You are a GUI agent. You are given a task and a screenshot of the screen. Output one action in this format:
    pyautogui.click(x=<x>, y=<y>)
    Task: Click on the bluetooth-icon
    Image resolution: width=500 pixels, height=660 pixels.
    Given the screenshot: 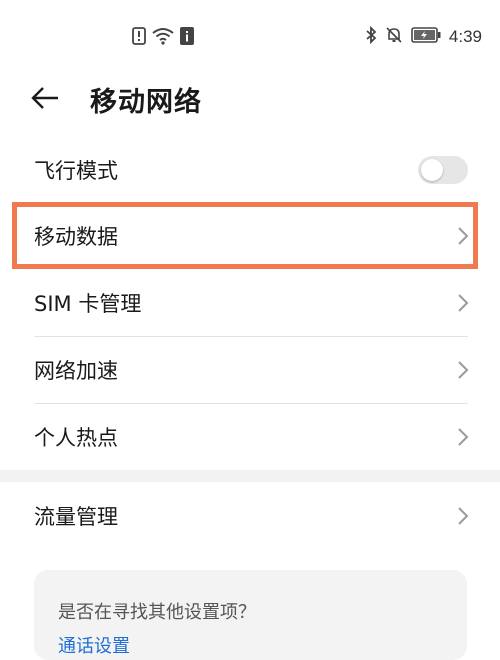 What is the action you would take?
    pyautogui.click(x=371, y=36)
    